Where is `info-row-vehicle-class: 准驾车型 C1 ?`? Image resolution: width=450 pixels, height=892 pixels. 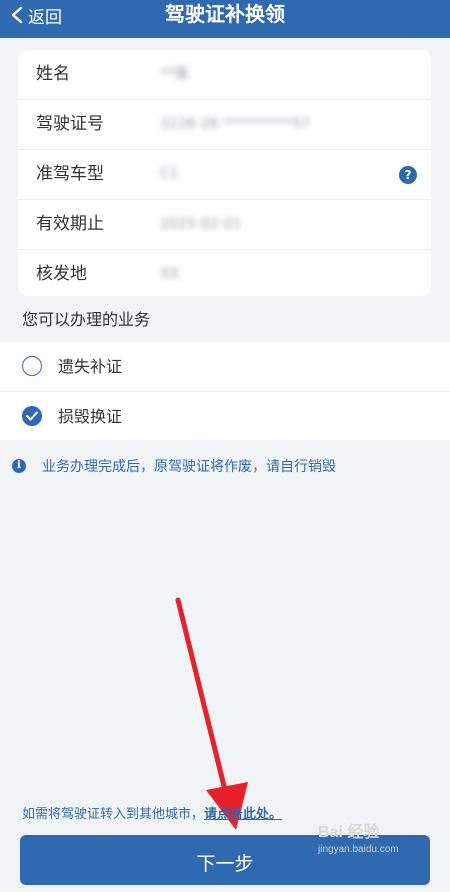
info-row-vehicle-class: 准驾车型 C1 ? is located at coordinates (224, 175).